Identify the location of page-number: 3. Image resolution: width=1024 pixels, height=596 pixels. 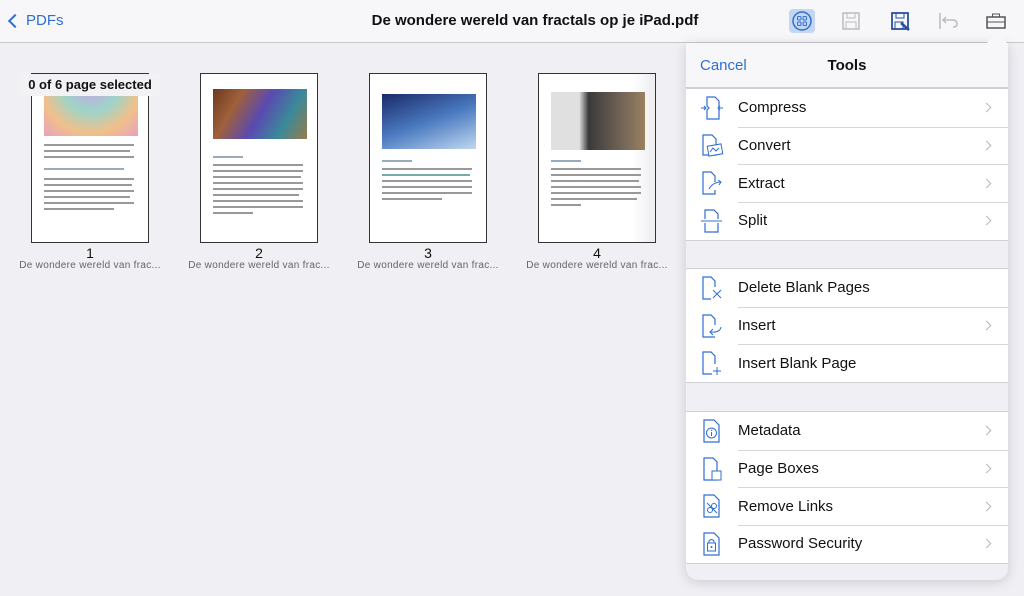
(428, 253).